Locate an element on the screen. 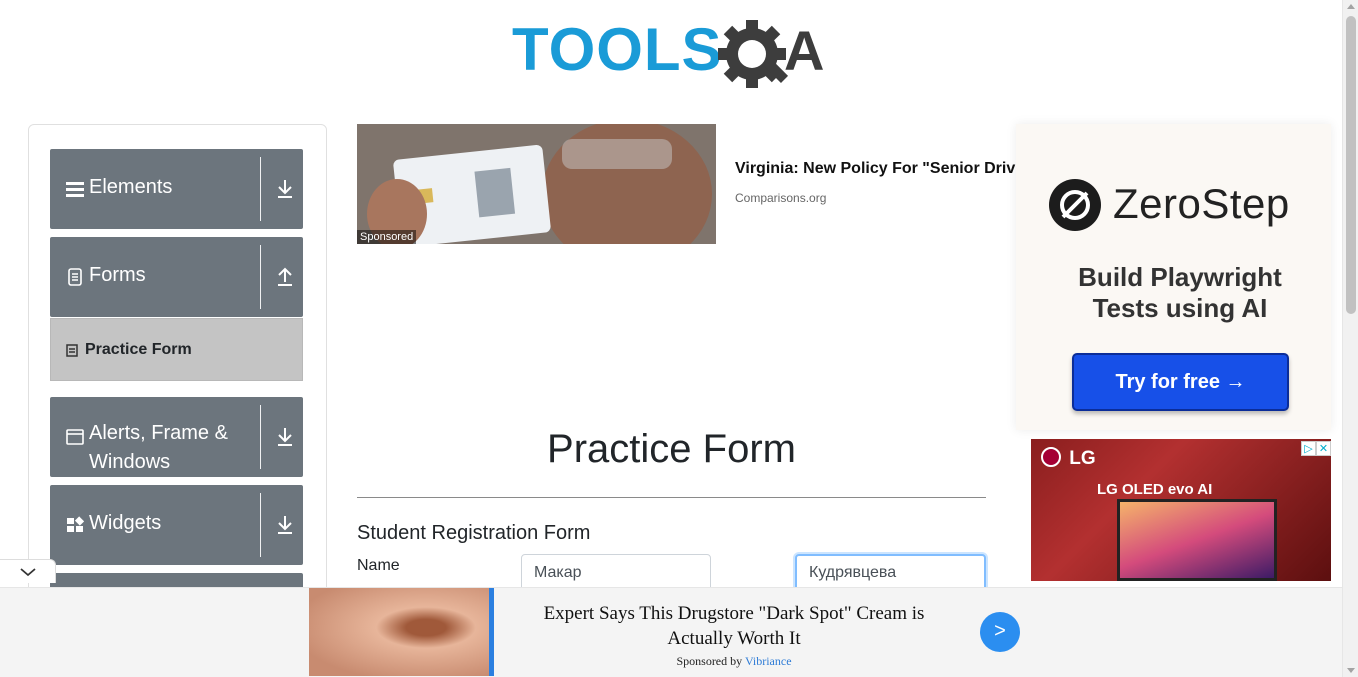 The image size is (1358, 677). sidebar-group-label: Elements is located at coordinates (131, 187).